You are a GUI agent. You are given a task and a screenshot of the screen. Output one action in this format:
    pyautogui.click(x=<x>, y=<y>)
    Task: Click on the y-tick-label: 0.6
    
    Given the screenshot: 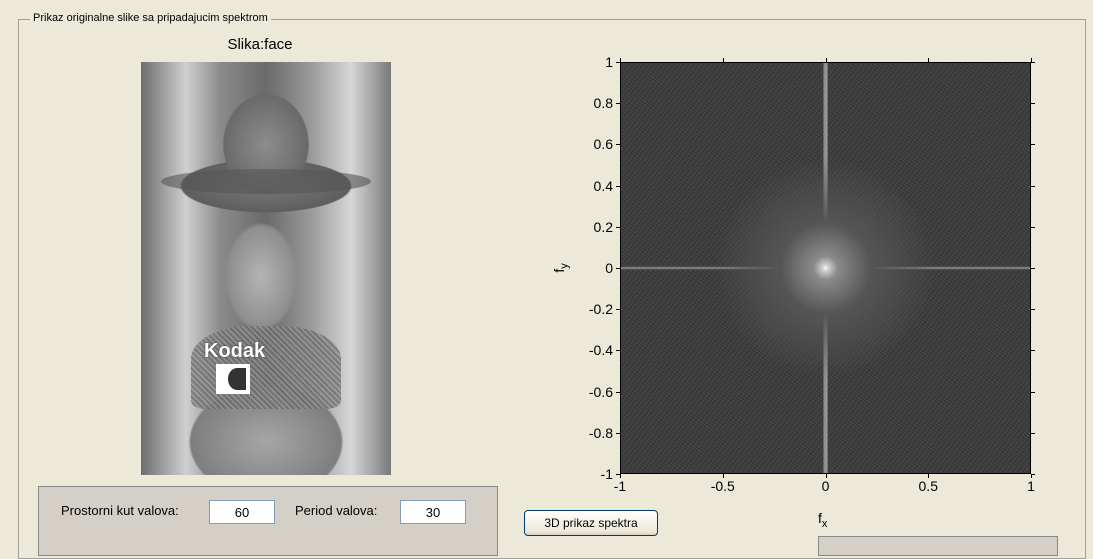 What is the action you would take?
    pyautogui.click(x=603, y=144)
    